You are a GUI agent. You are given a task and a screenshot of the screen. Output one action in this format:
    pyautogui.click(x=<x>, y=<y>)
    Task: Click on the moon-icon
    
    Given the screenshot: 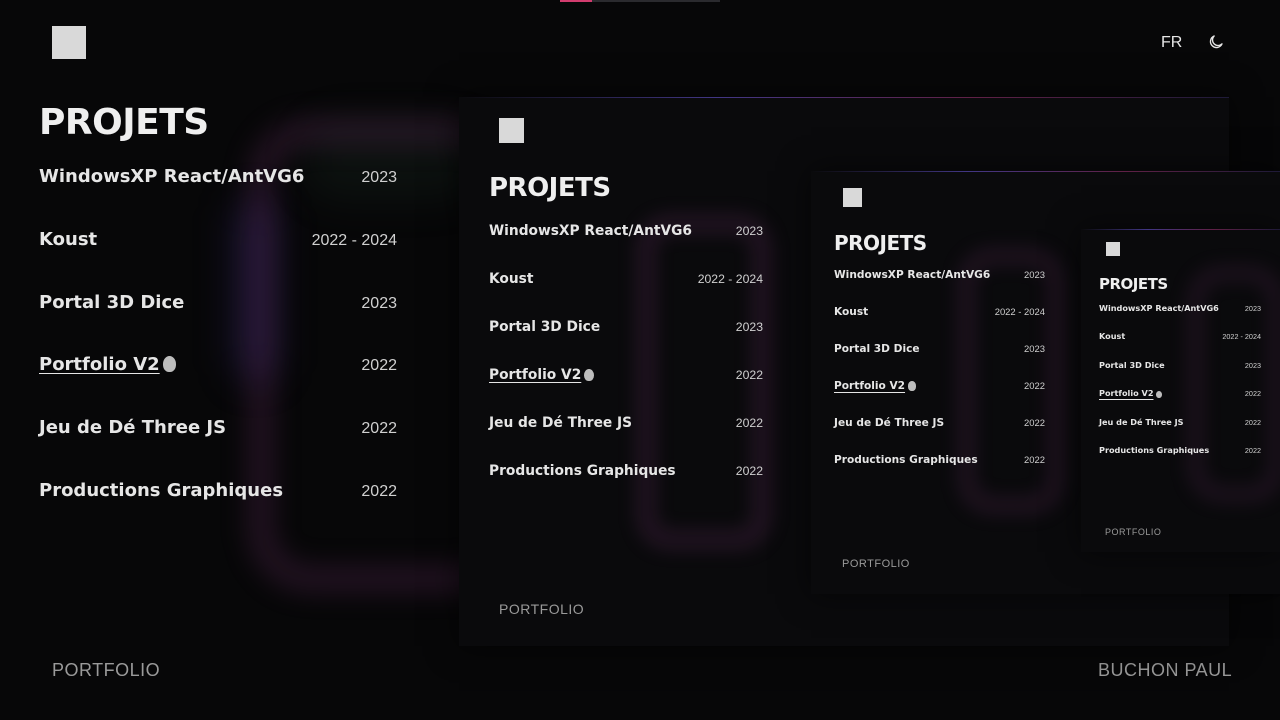 What is the action you would take?
    pyautogui.click(x=1216, y=42)
    